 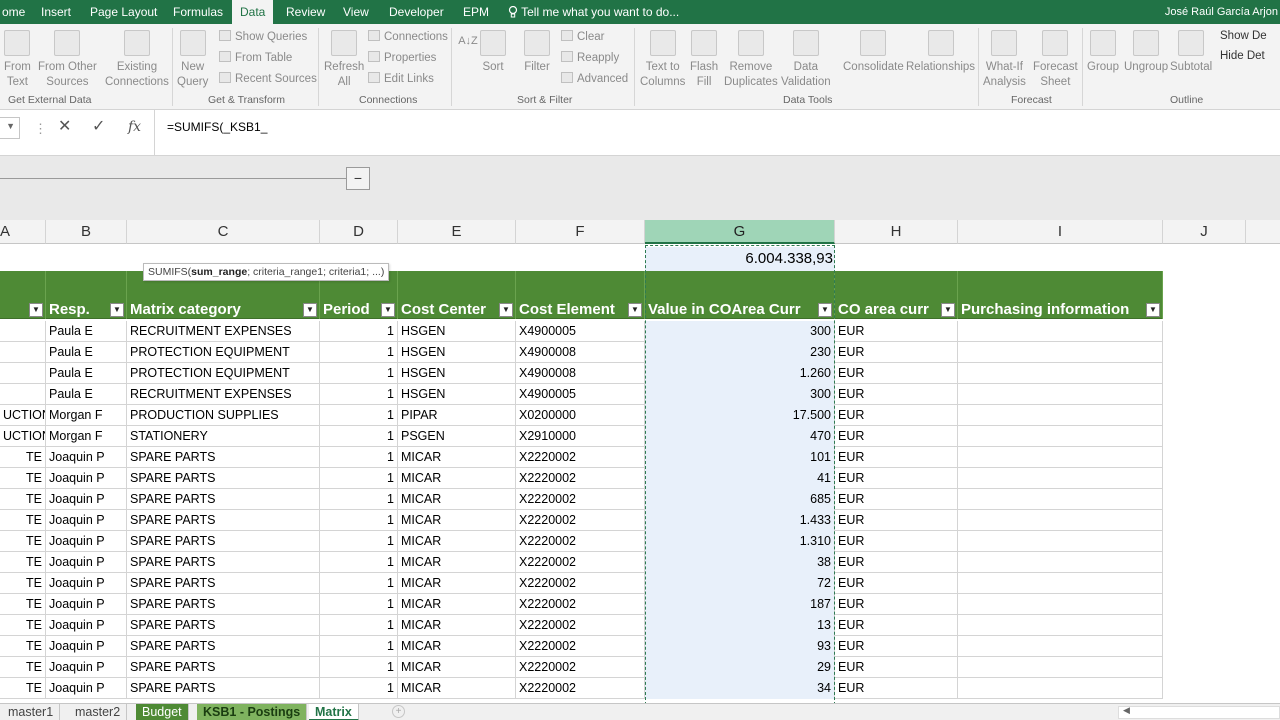 I want to click on formula-input: =SUMIFS(_KSB1_, so click(x=717, y=133).